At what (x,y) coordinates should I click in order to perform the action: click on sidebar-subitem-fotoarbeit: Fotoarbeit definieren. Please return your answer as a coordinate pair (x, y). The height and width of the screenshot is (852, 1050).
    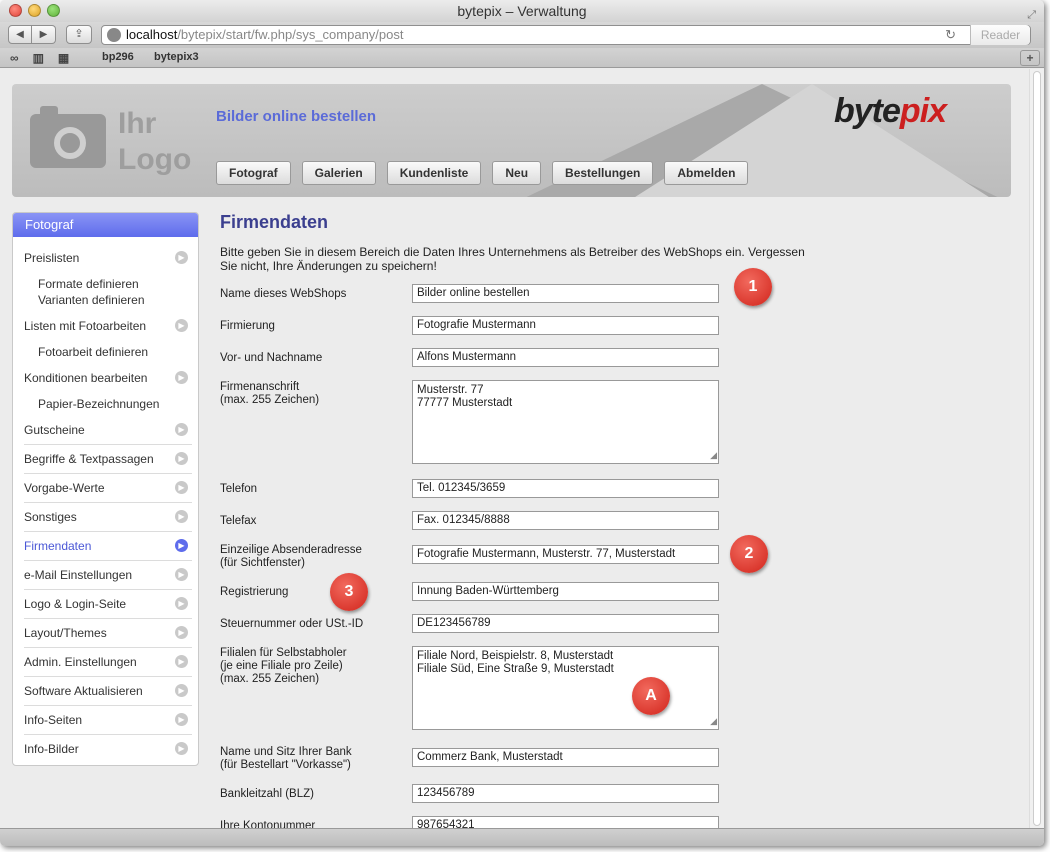
    Looking at the image, I should click on (93, 352).